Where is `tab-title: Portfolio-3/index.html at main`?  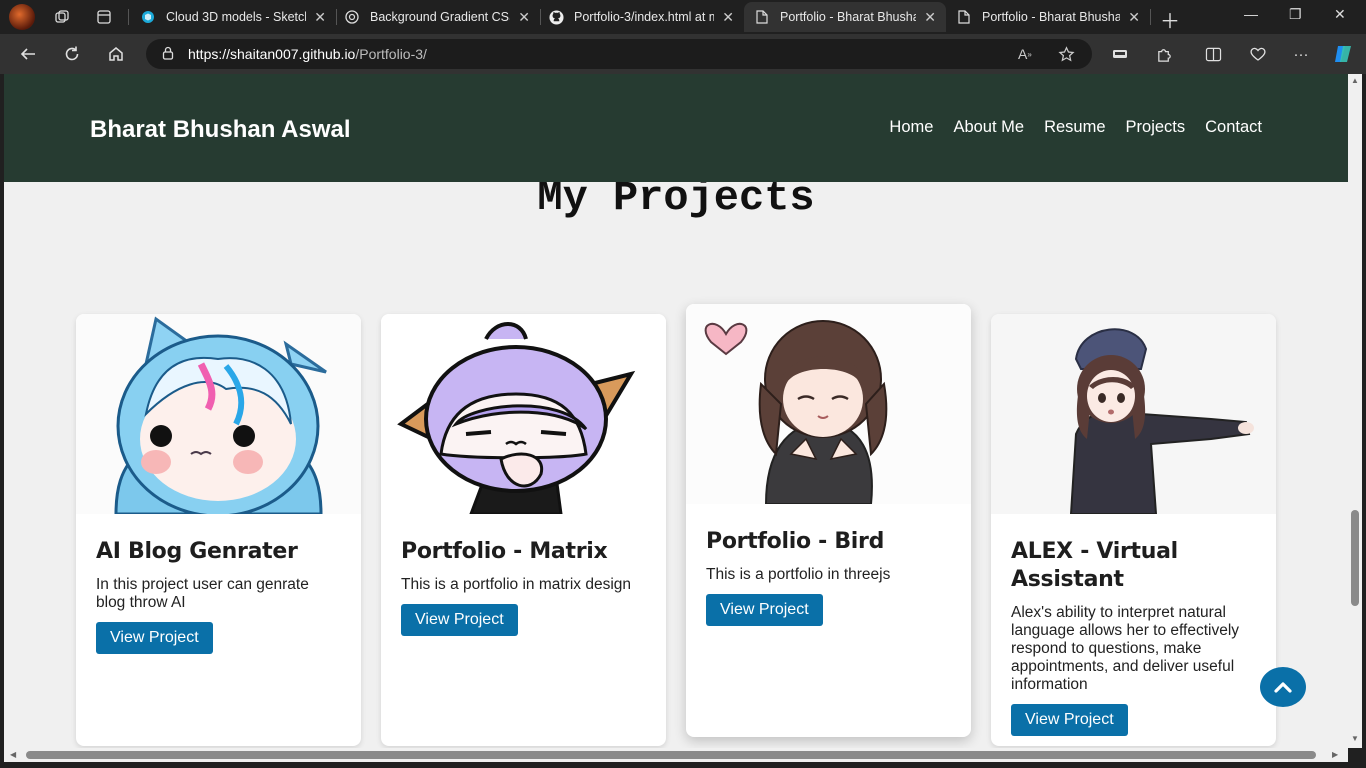 tab-title: Portfolio-3/index.html at main is located at coordinates (644, 17).